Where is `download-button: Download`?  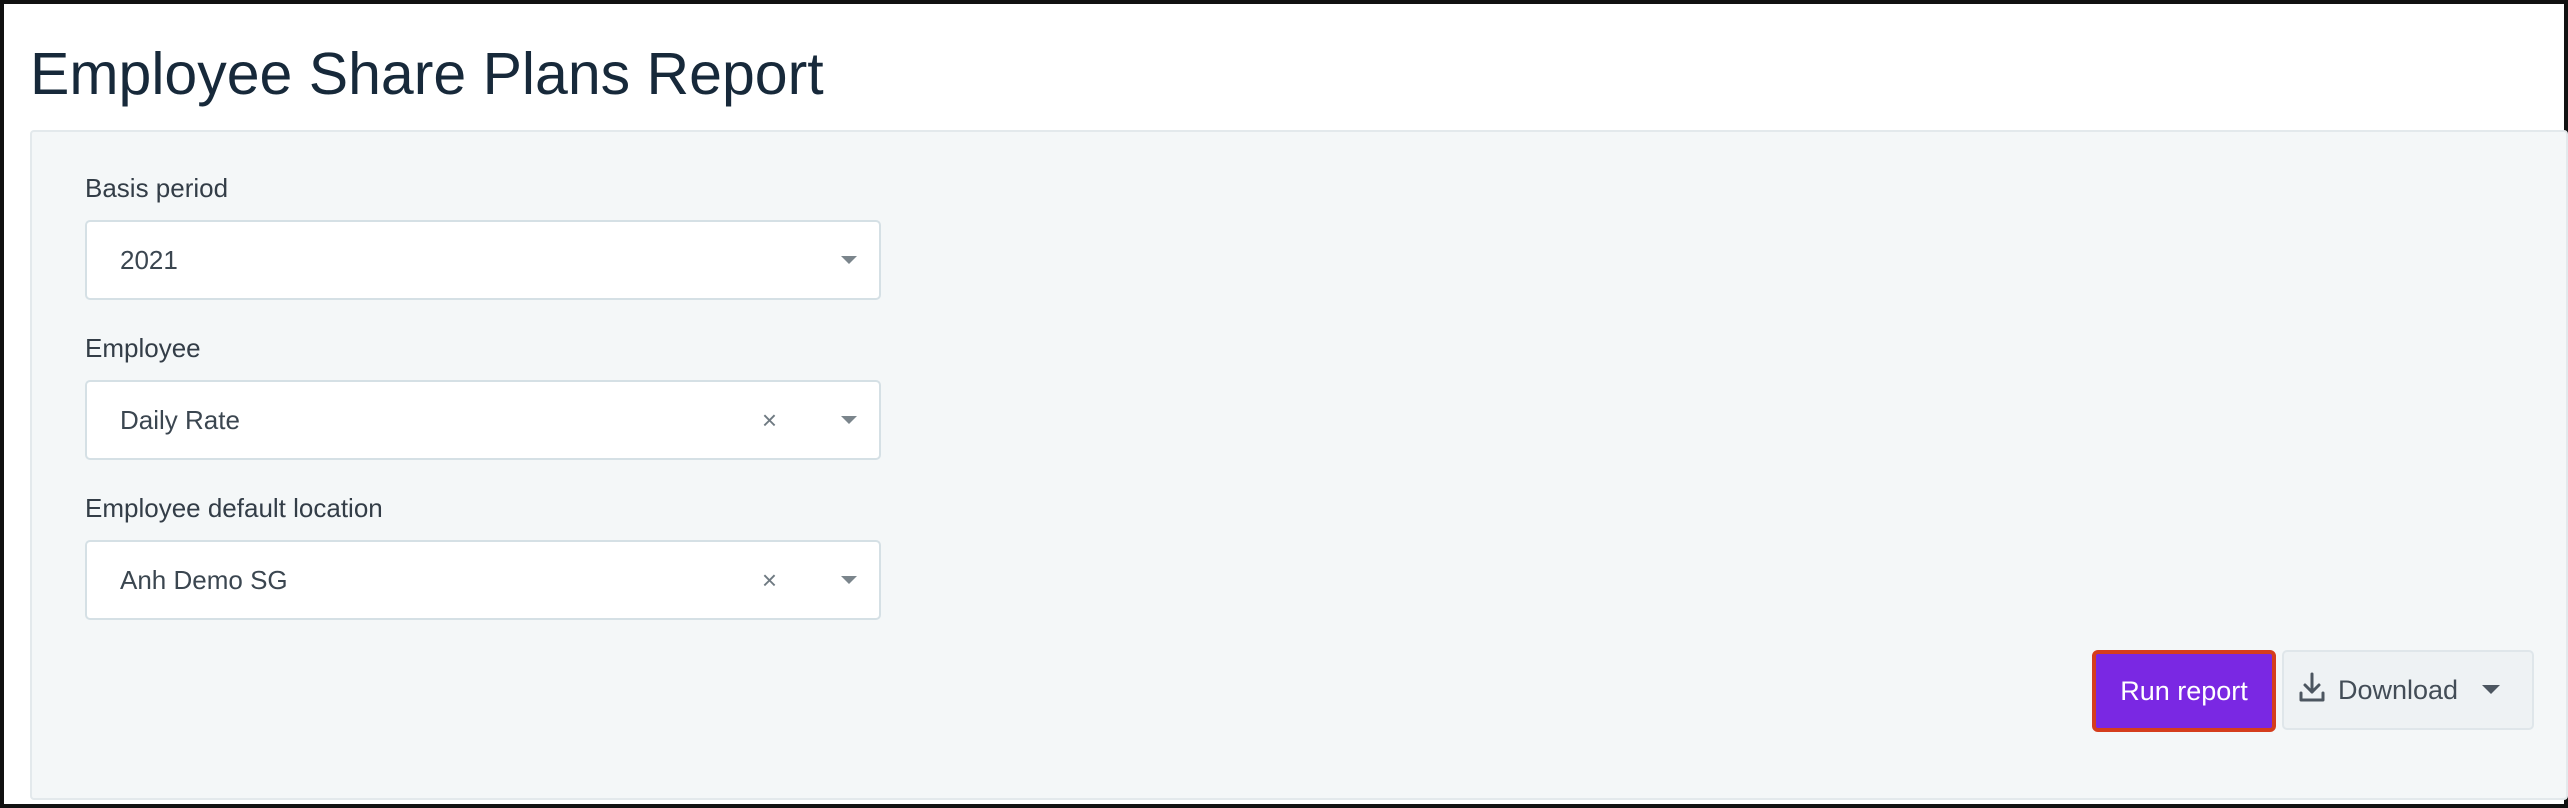
download-button: Download is located at coordinates (2408, 690).